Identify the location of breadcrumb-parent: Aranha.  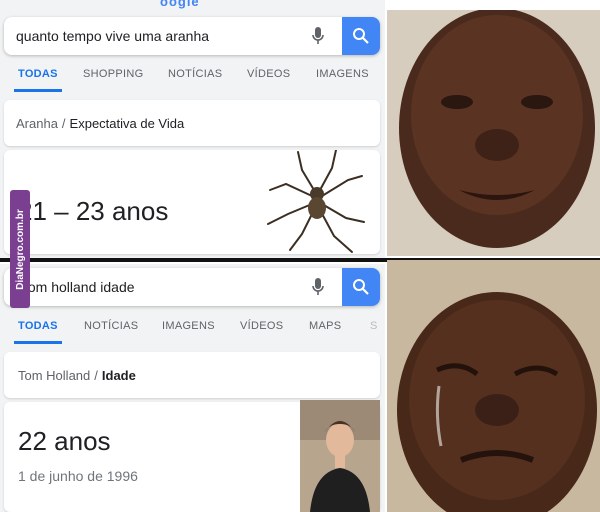
(37, 123).